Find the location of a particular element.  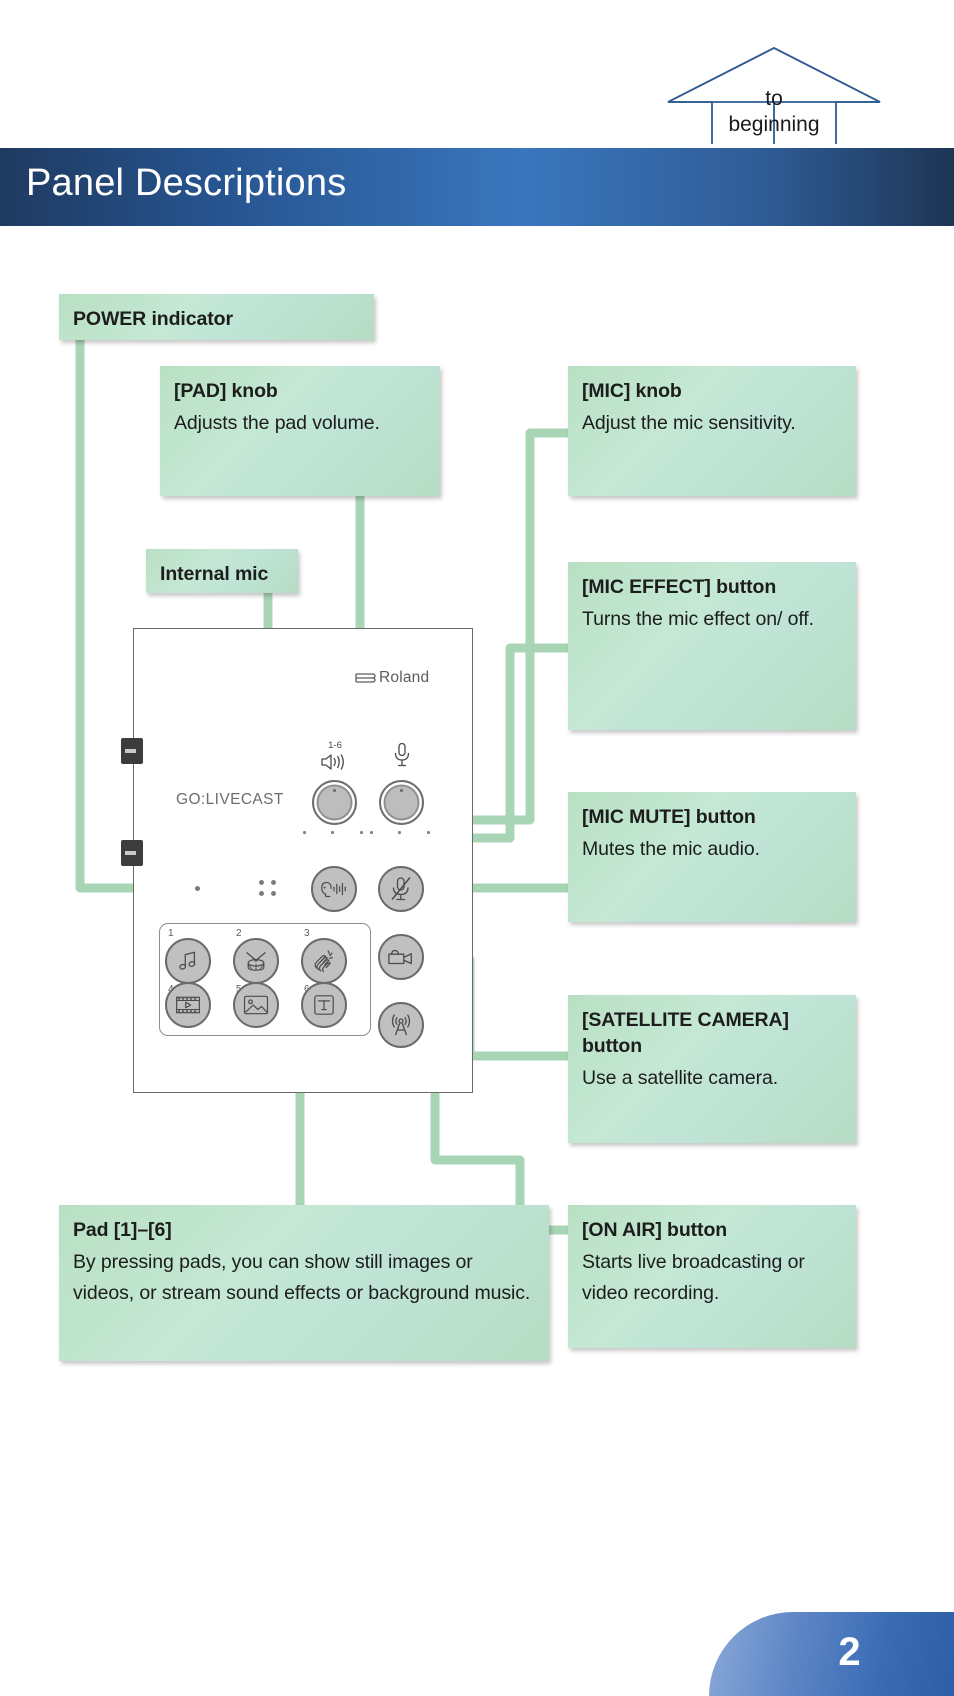

satellite-camera-button is located at coordinates (401, 957).